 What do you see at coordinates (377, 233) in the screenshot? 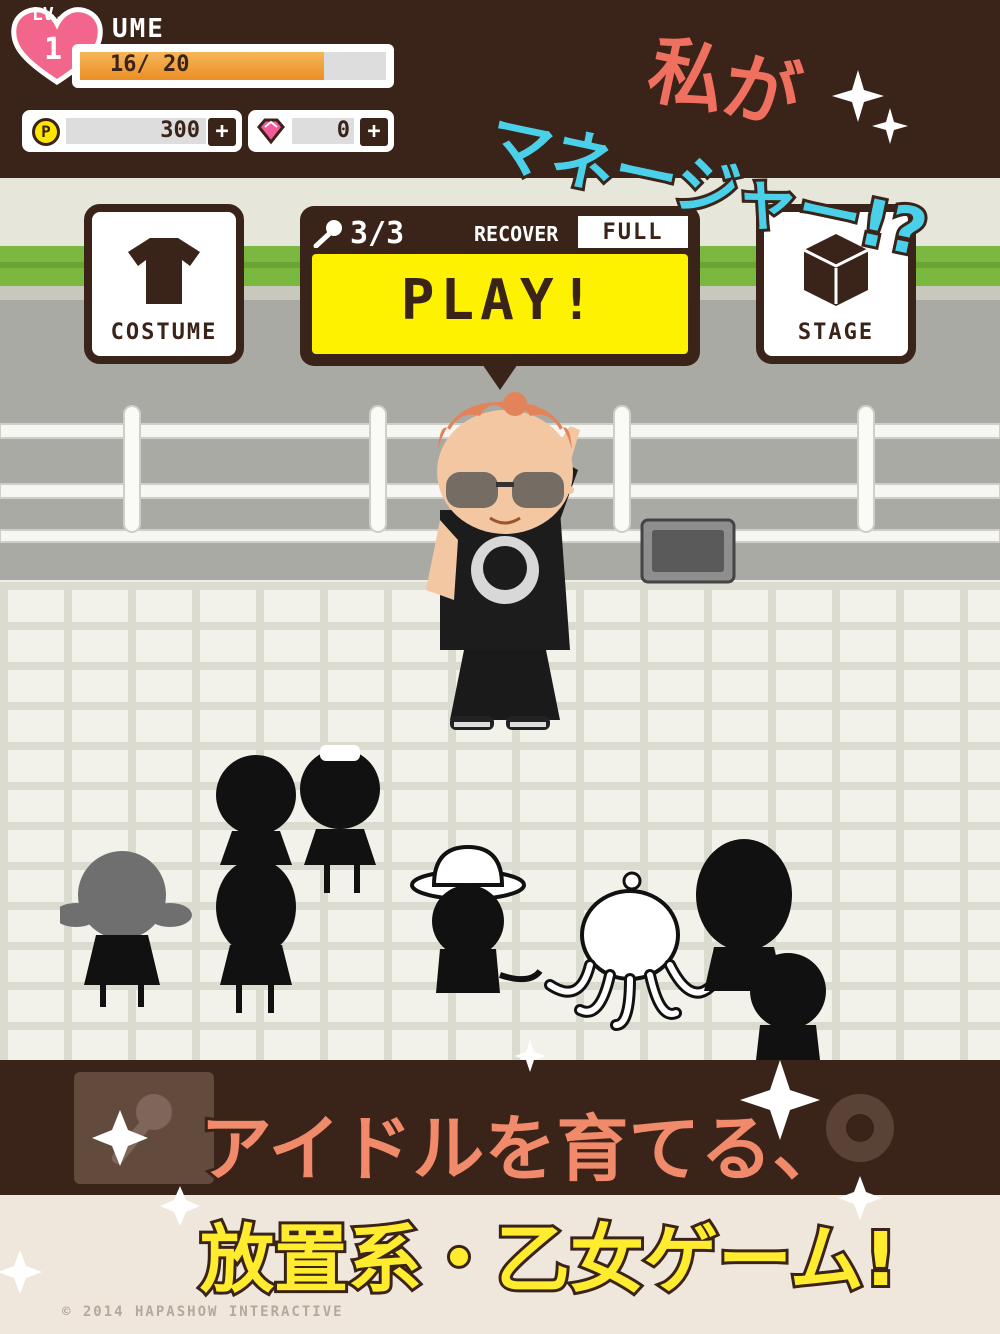
I see `mic-count: 3/3` at bounding box center [377, 233].